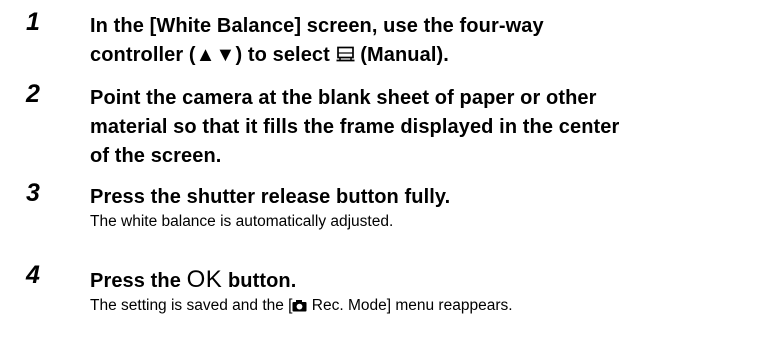 This screenshot has width=760, height=344. What do you see at coordinates (138, 281) in the screenshot?
I see `heading-text: Press the` at bounding box center [138, 281].